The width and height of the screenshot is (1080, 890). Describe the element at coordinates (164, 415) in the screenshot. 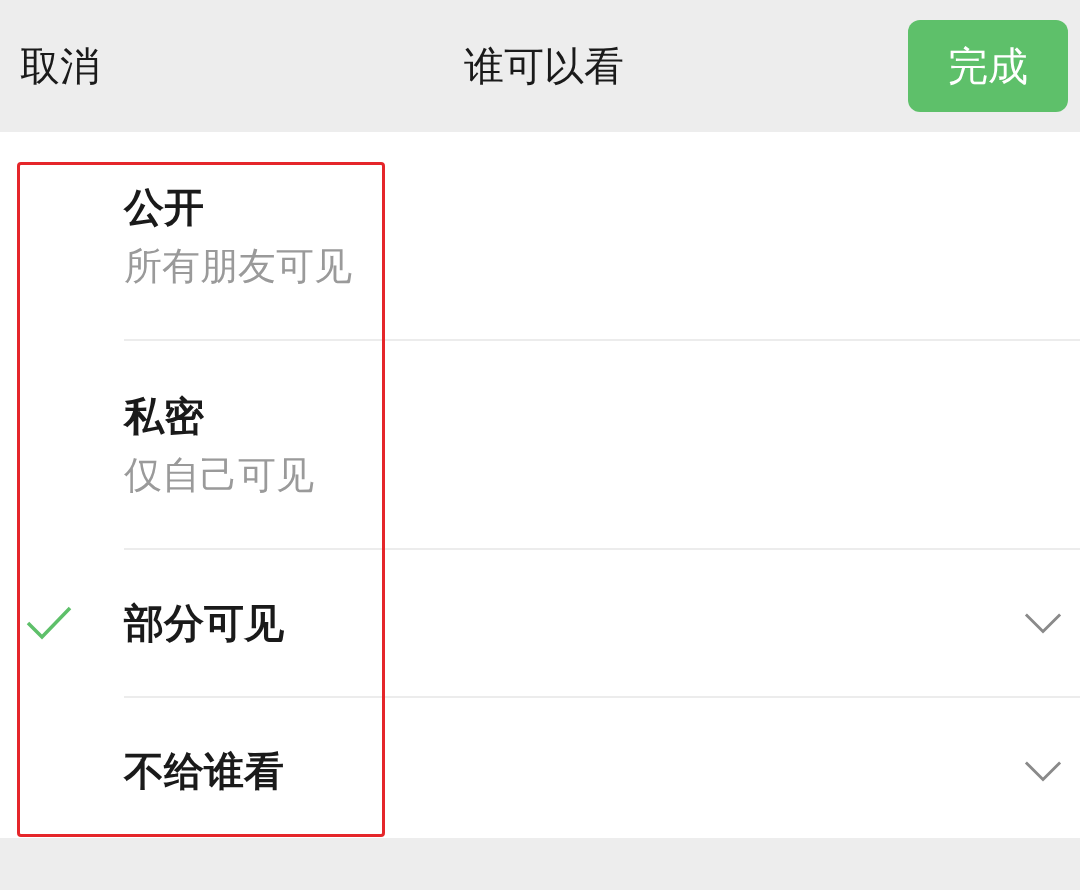

I see `option-title: 私密` at that location.